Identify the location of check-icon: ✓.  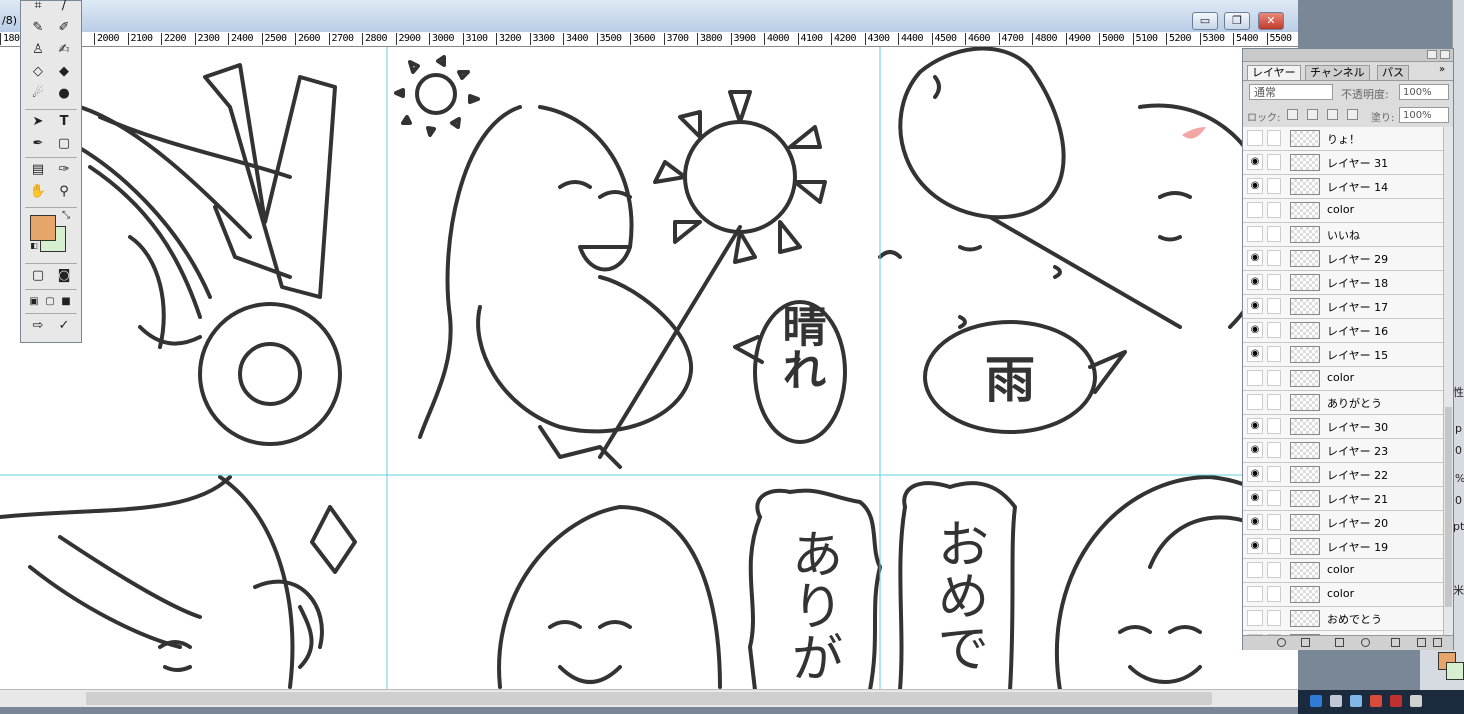
(64, 326).